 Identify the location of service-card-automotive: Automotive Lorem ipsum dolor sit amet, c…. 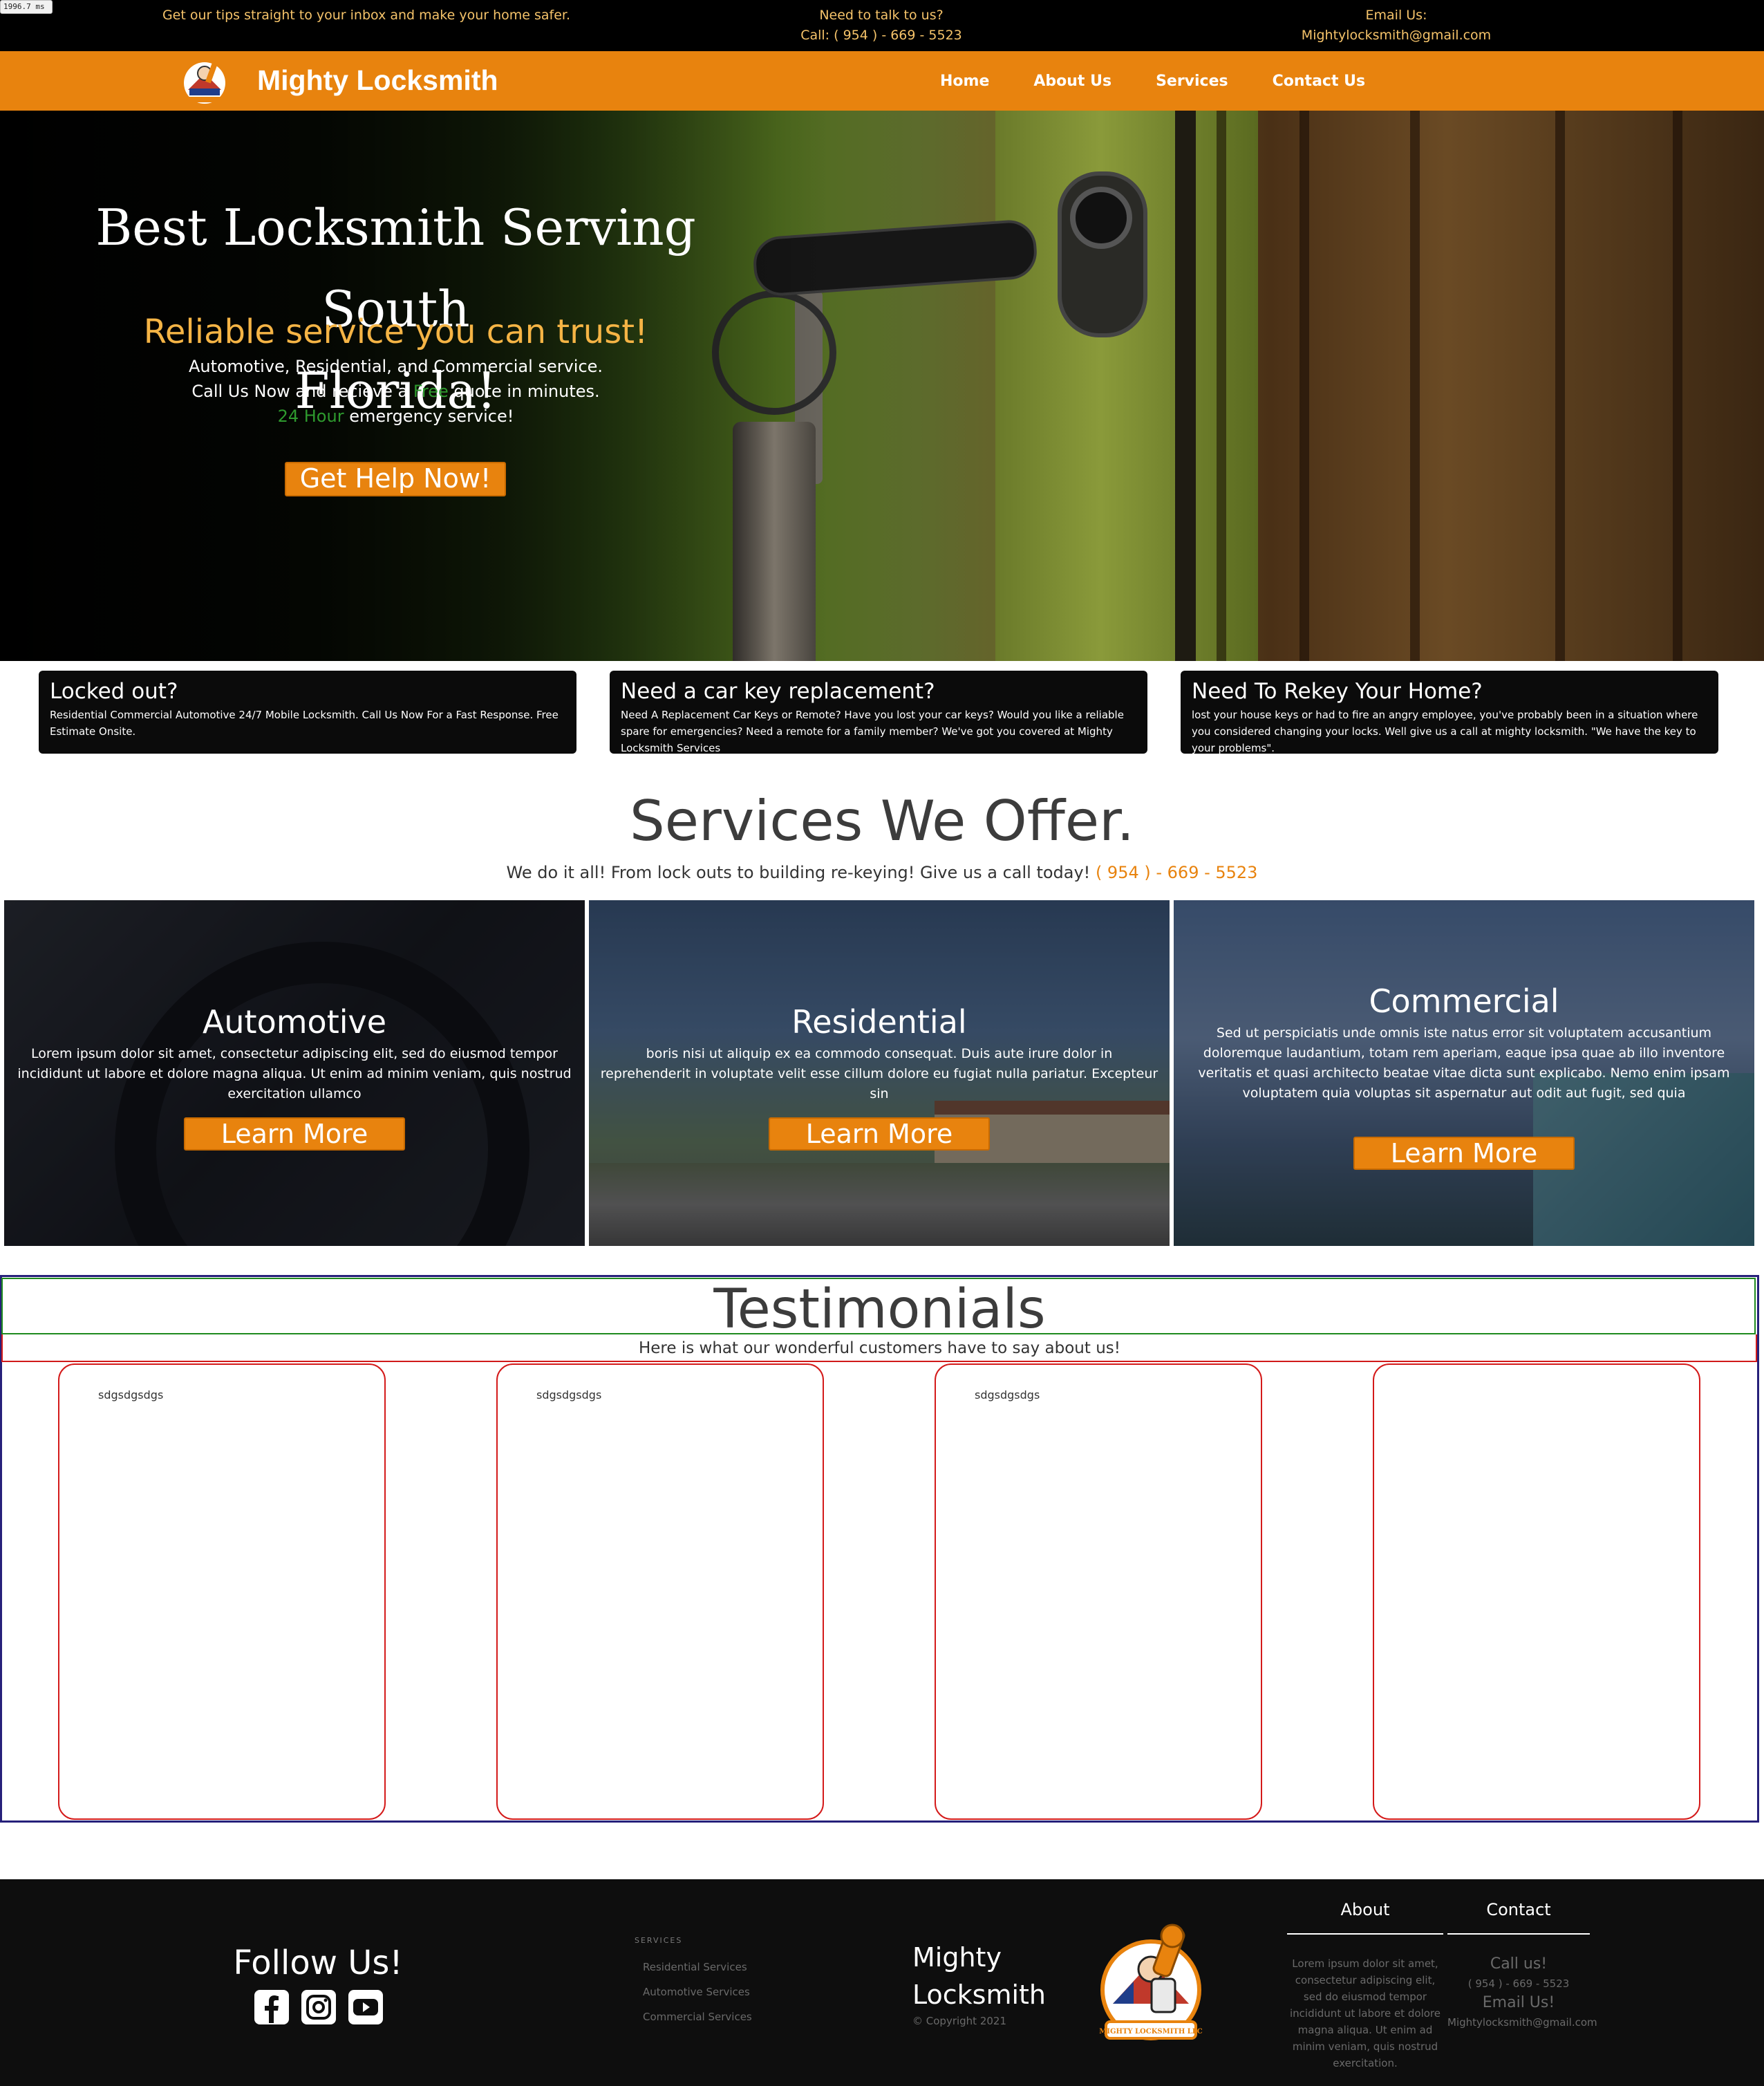
(294, 1073).